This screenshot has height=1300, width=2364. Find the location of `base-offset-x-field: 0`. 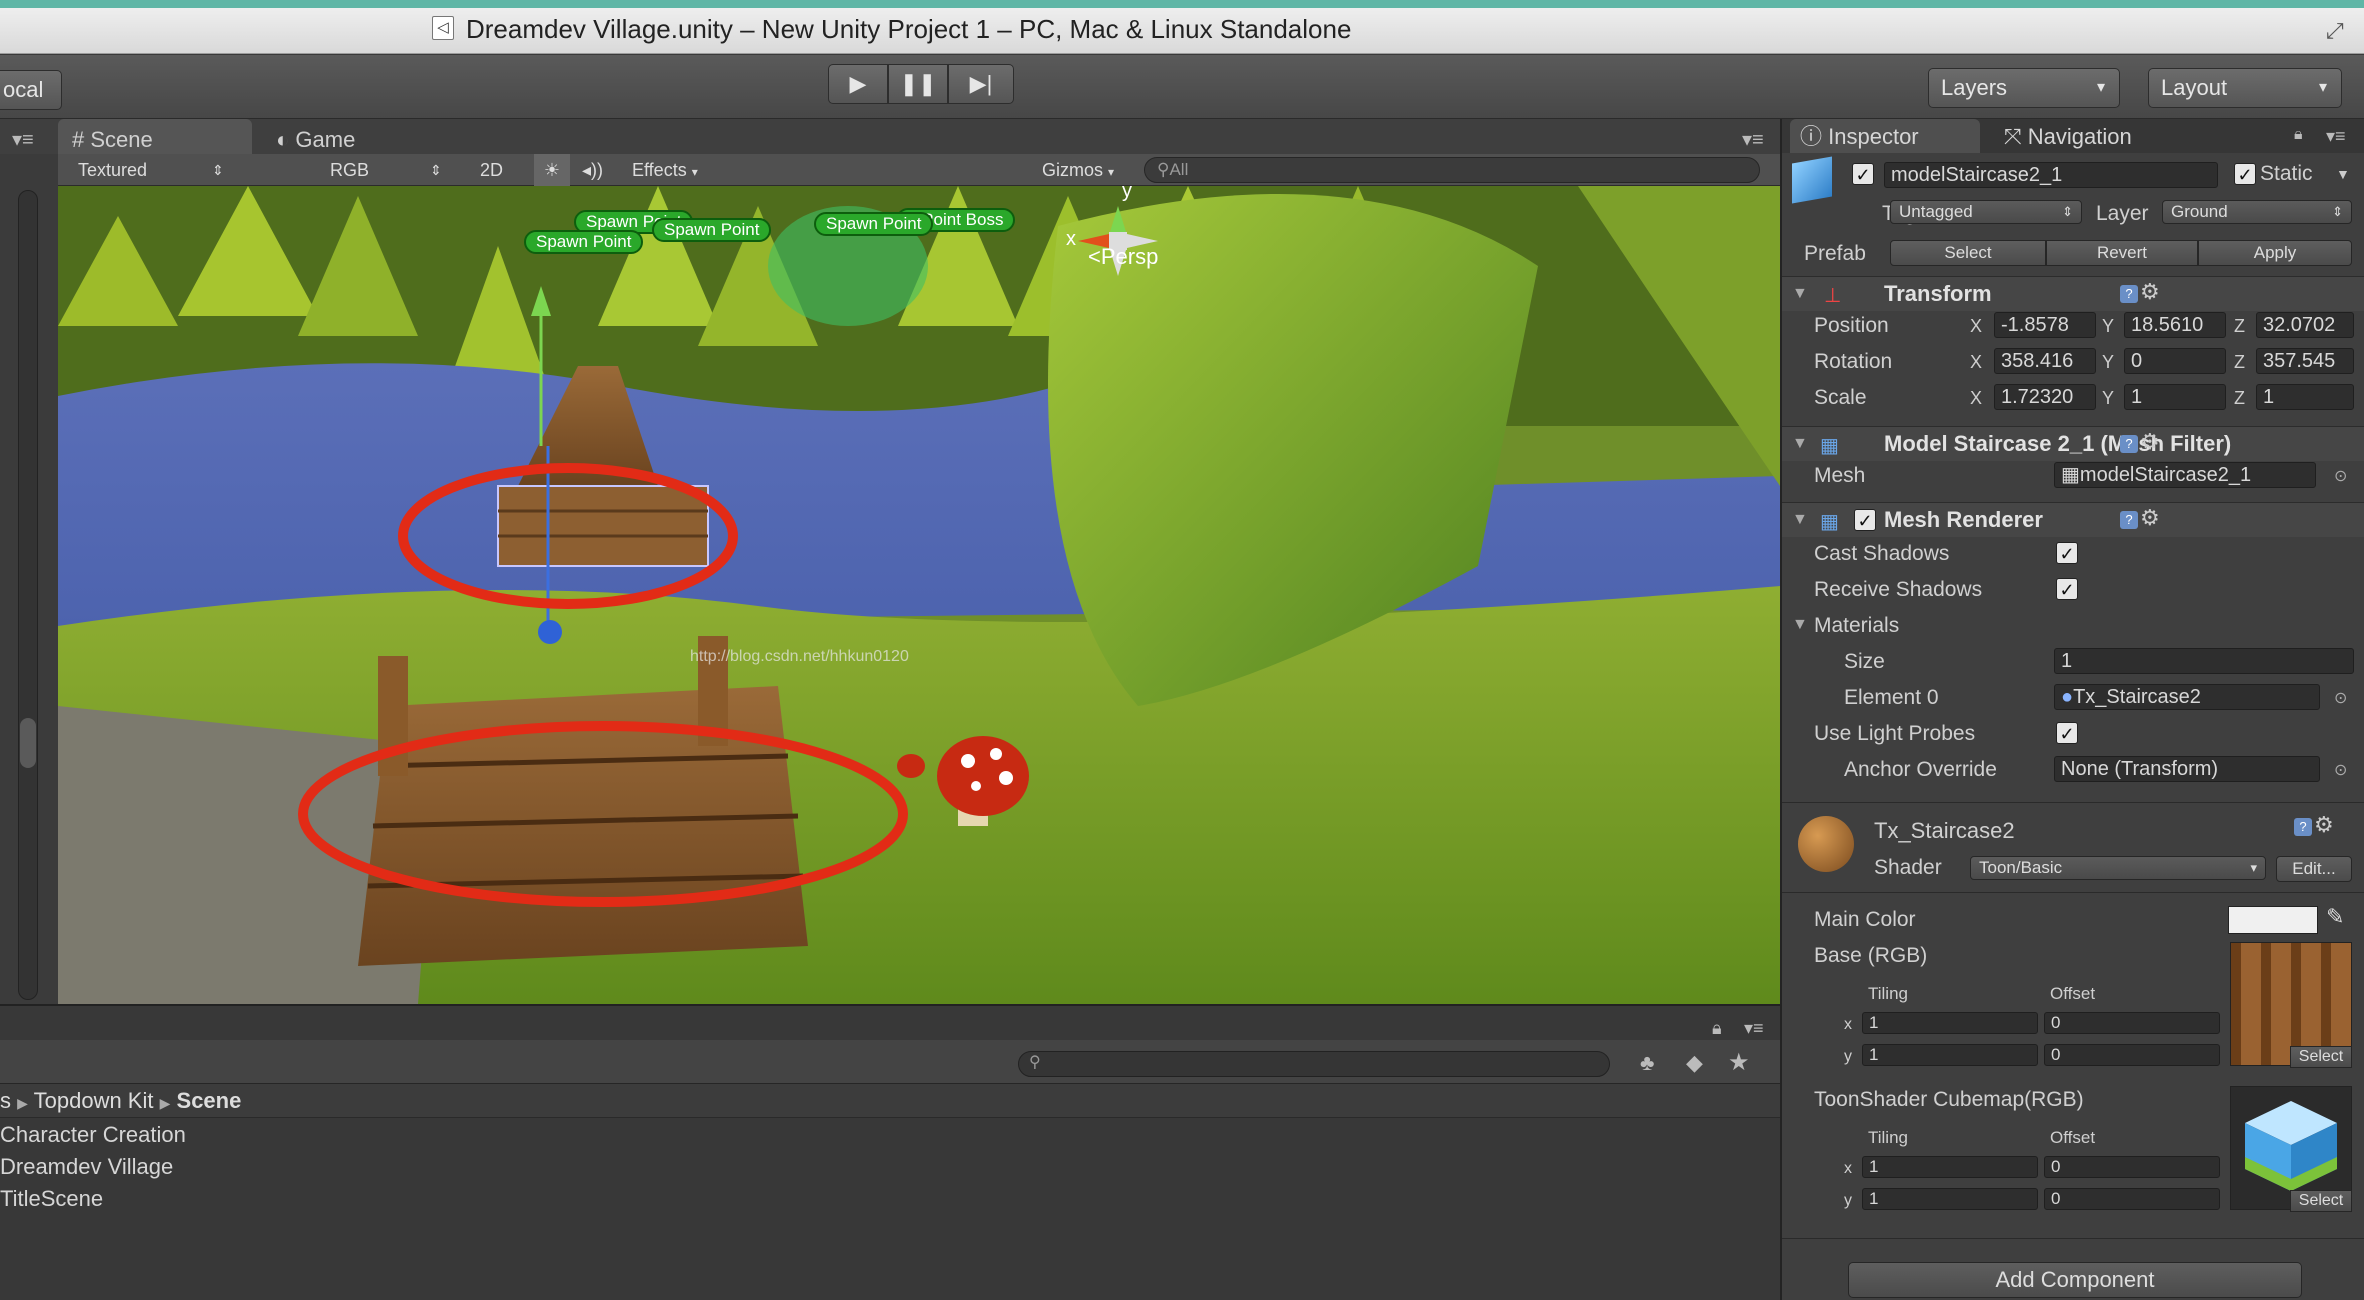

base-offset-x-field: 0 is located at coordinates (2132, 1023).